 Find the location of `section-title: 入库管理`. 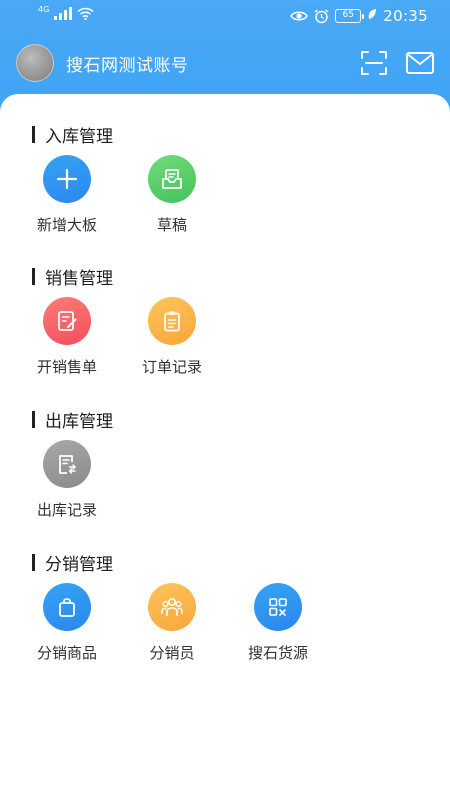

section-title: 入库管理 is located at coordinates (72, 135).